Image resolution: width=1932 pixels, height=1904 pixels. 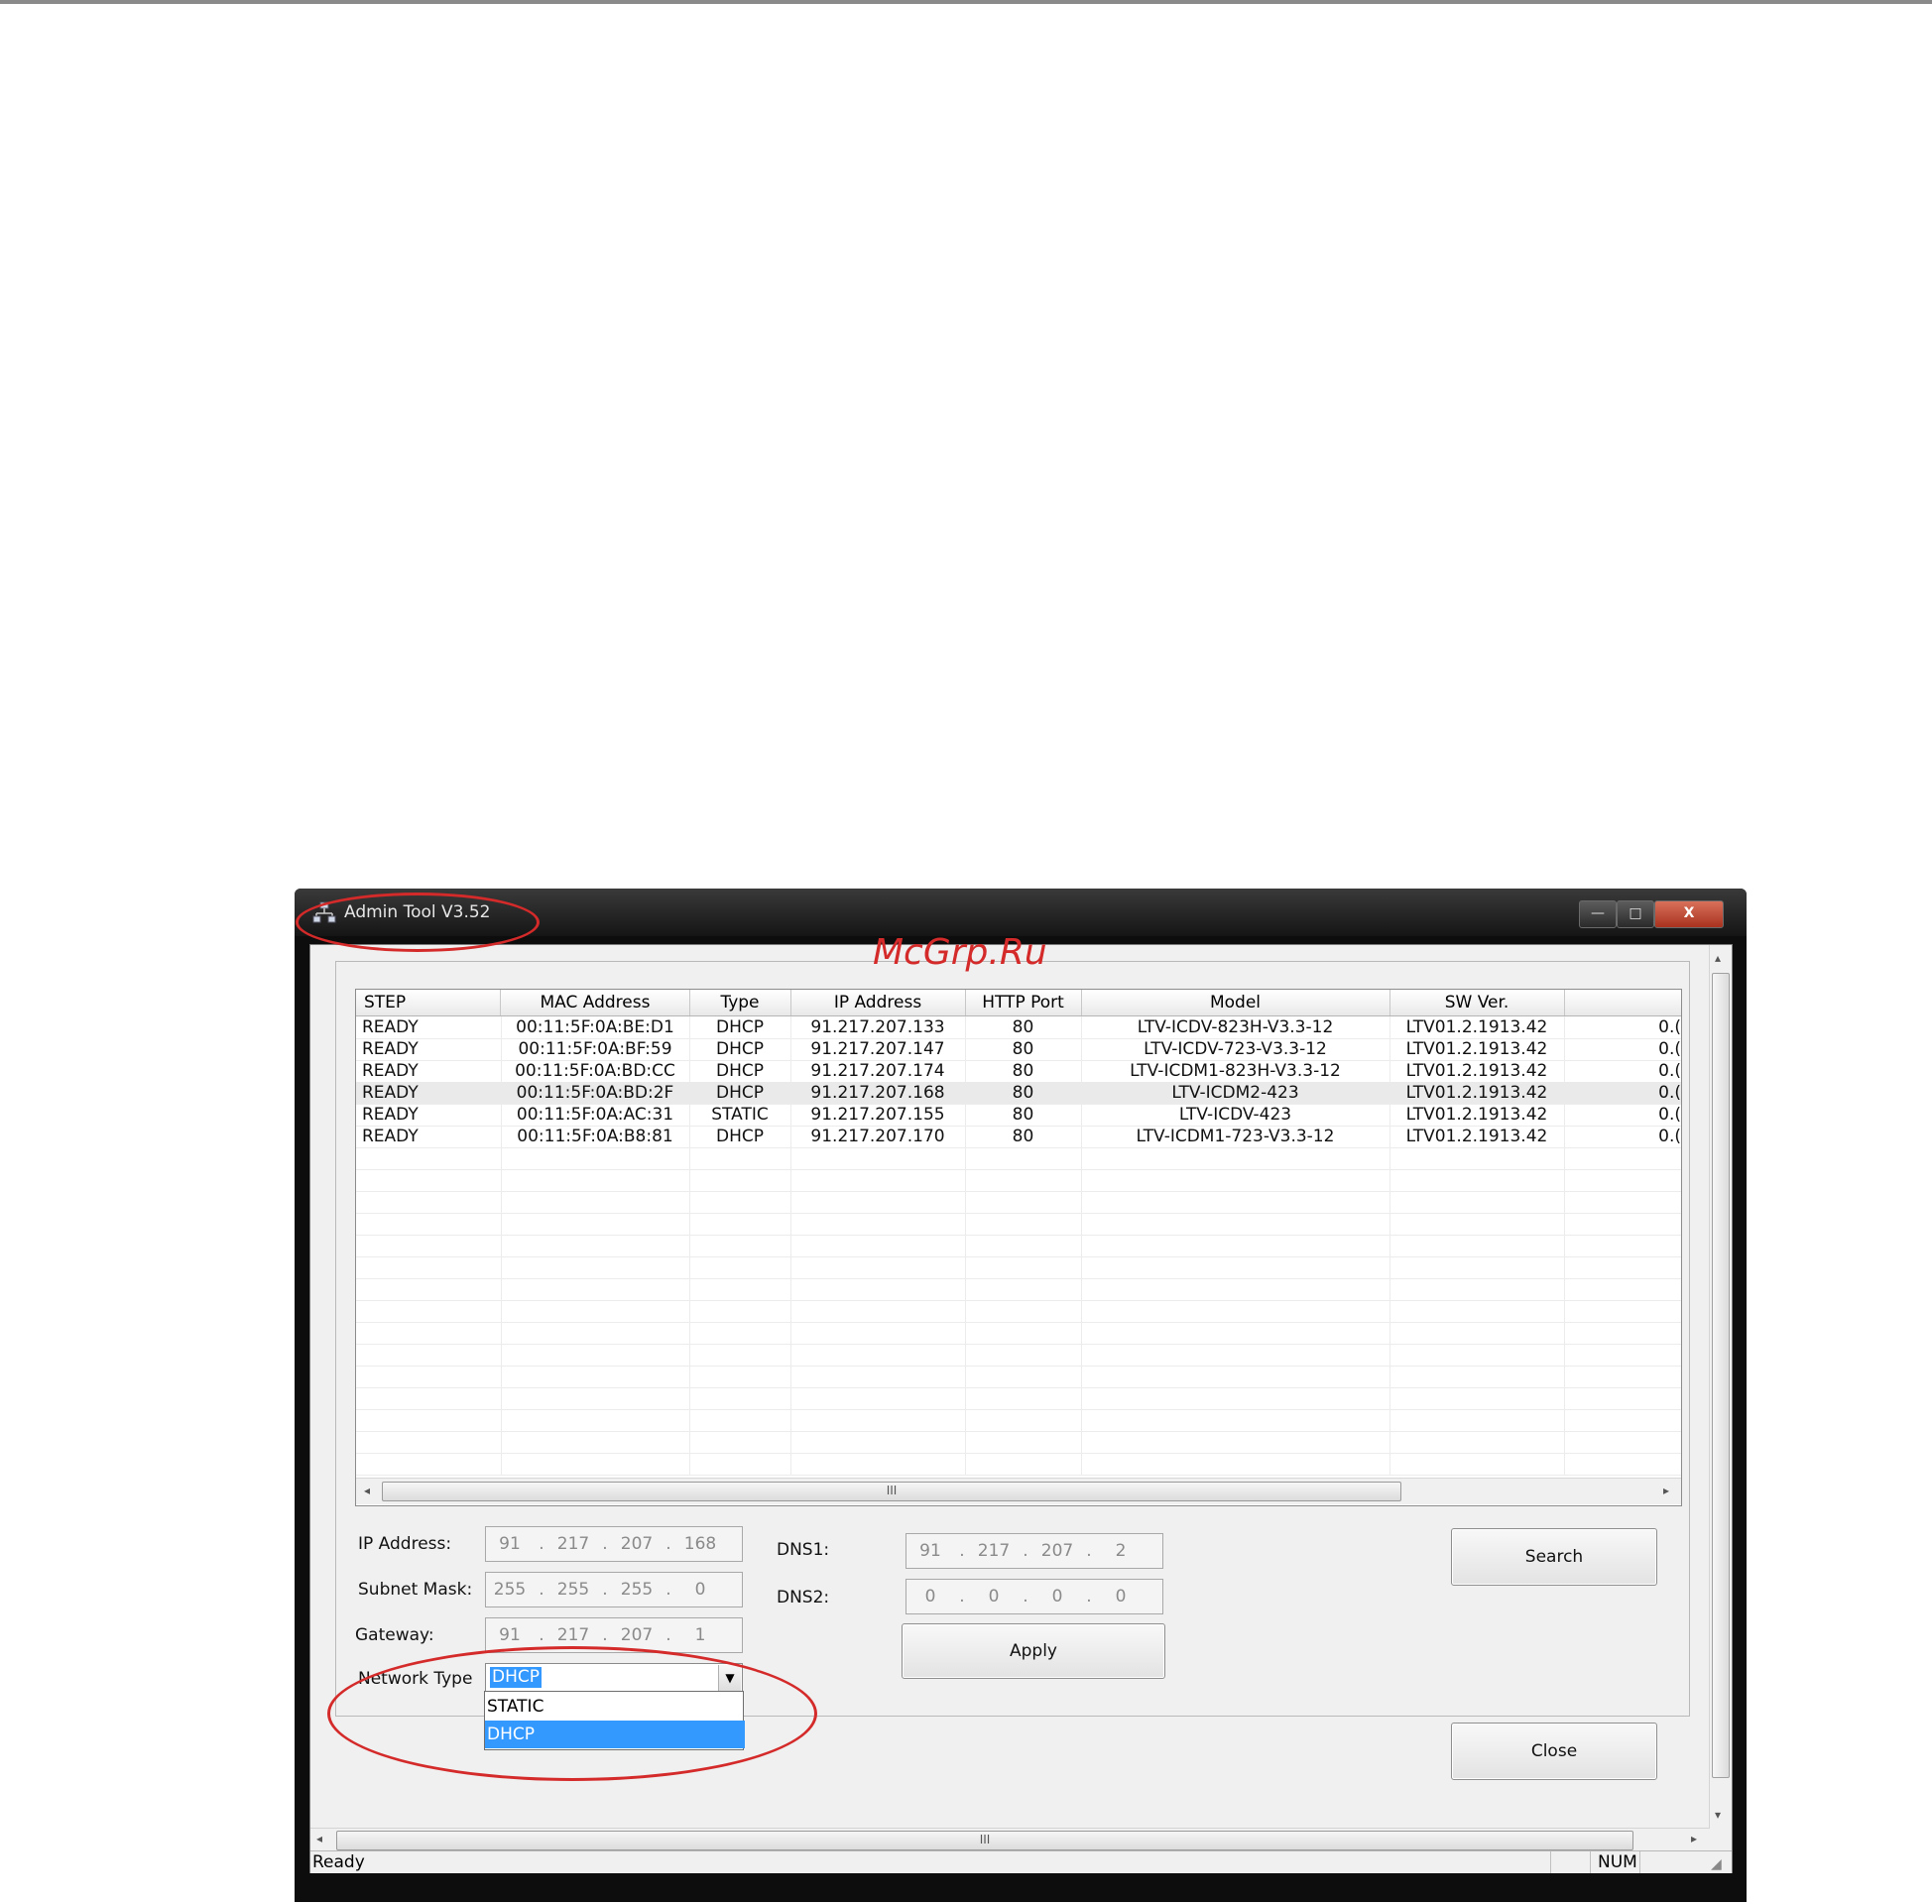 I want to click on column-header-step: STEP, so click(x=428, y=1002).